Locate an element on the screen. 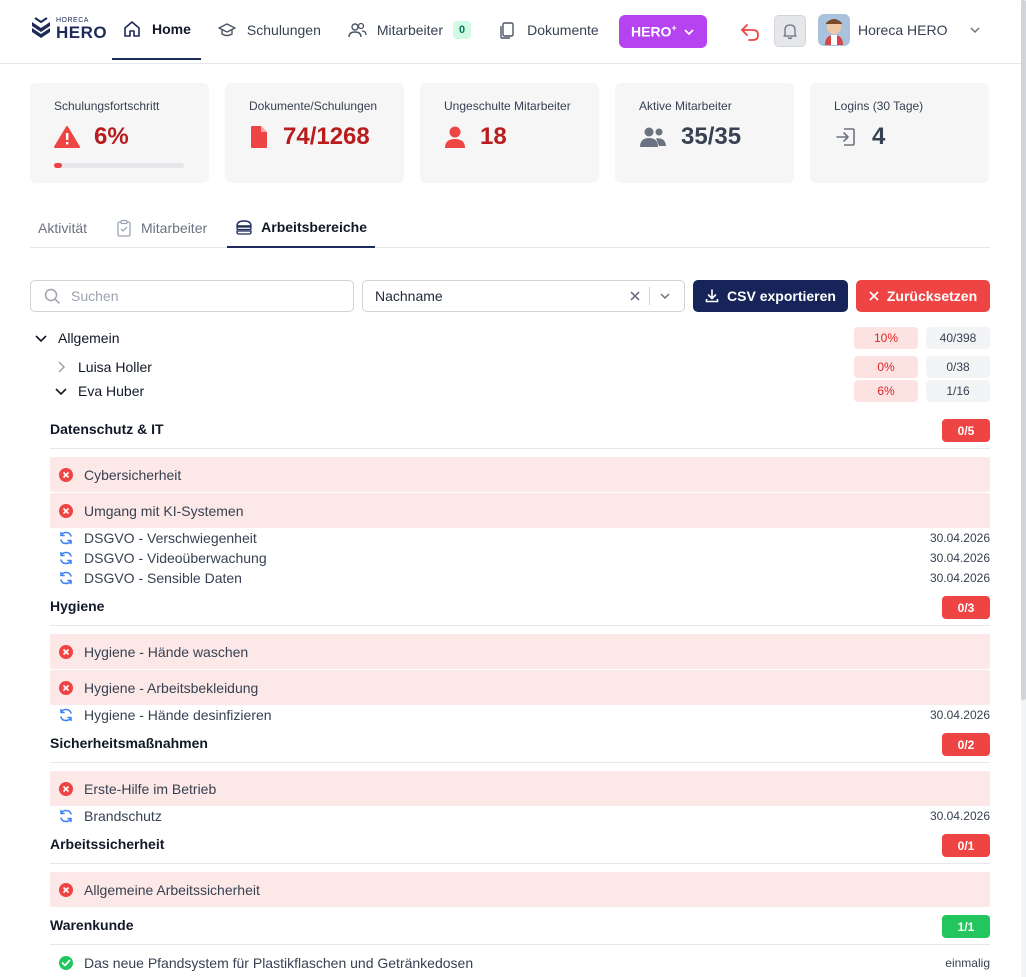 This screenshot has width=1026, height=977. employee-count-badge: 1/16 is located at coordinates (958, 391).